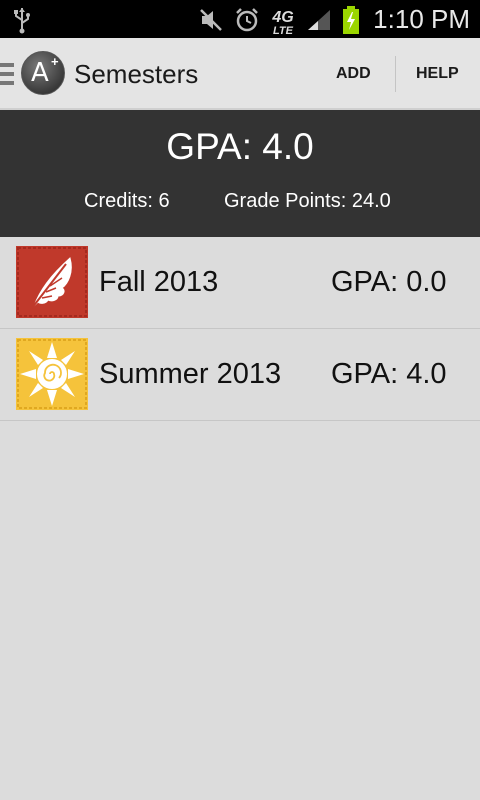  Describe the element at coordinates (52, 282) in the screenshot. I see `leaf-icon` at that location.